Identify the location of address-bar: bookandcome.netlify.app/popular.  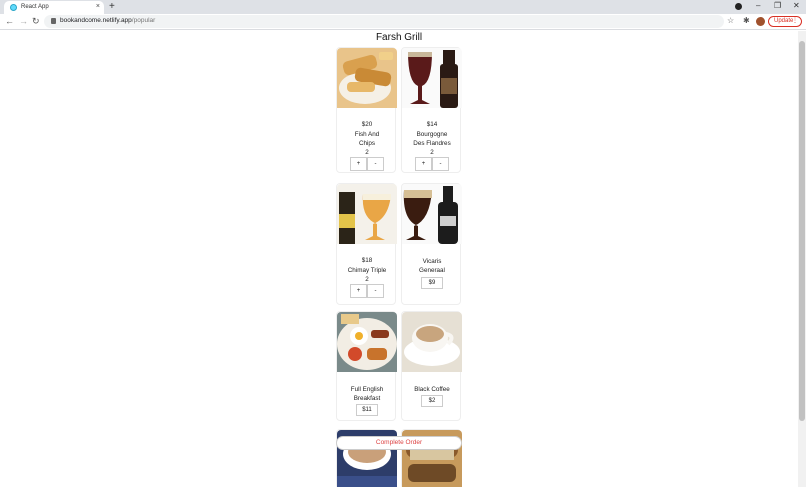
(384, 21).